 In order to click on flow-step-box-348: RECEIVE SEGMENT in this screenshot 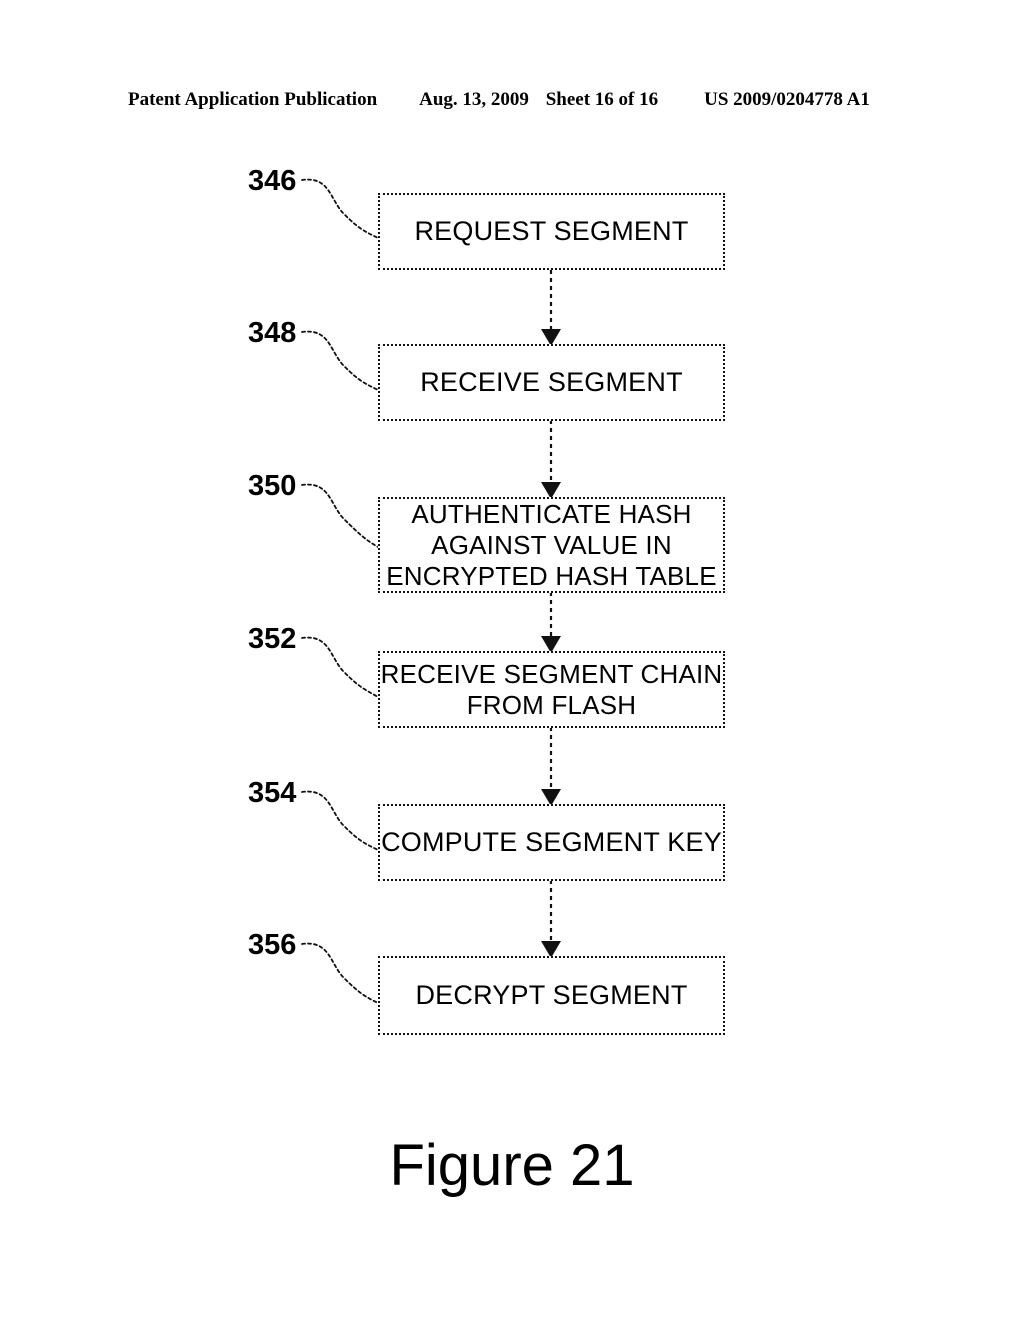, I will do `click(551, 382)`.